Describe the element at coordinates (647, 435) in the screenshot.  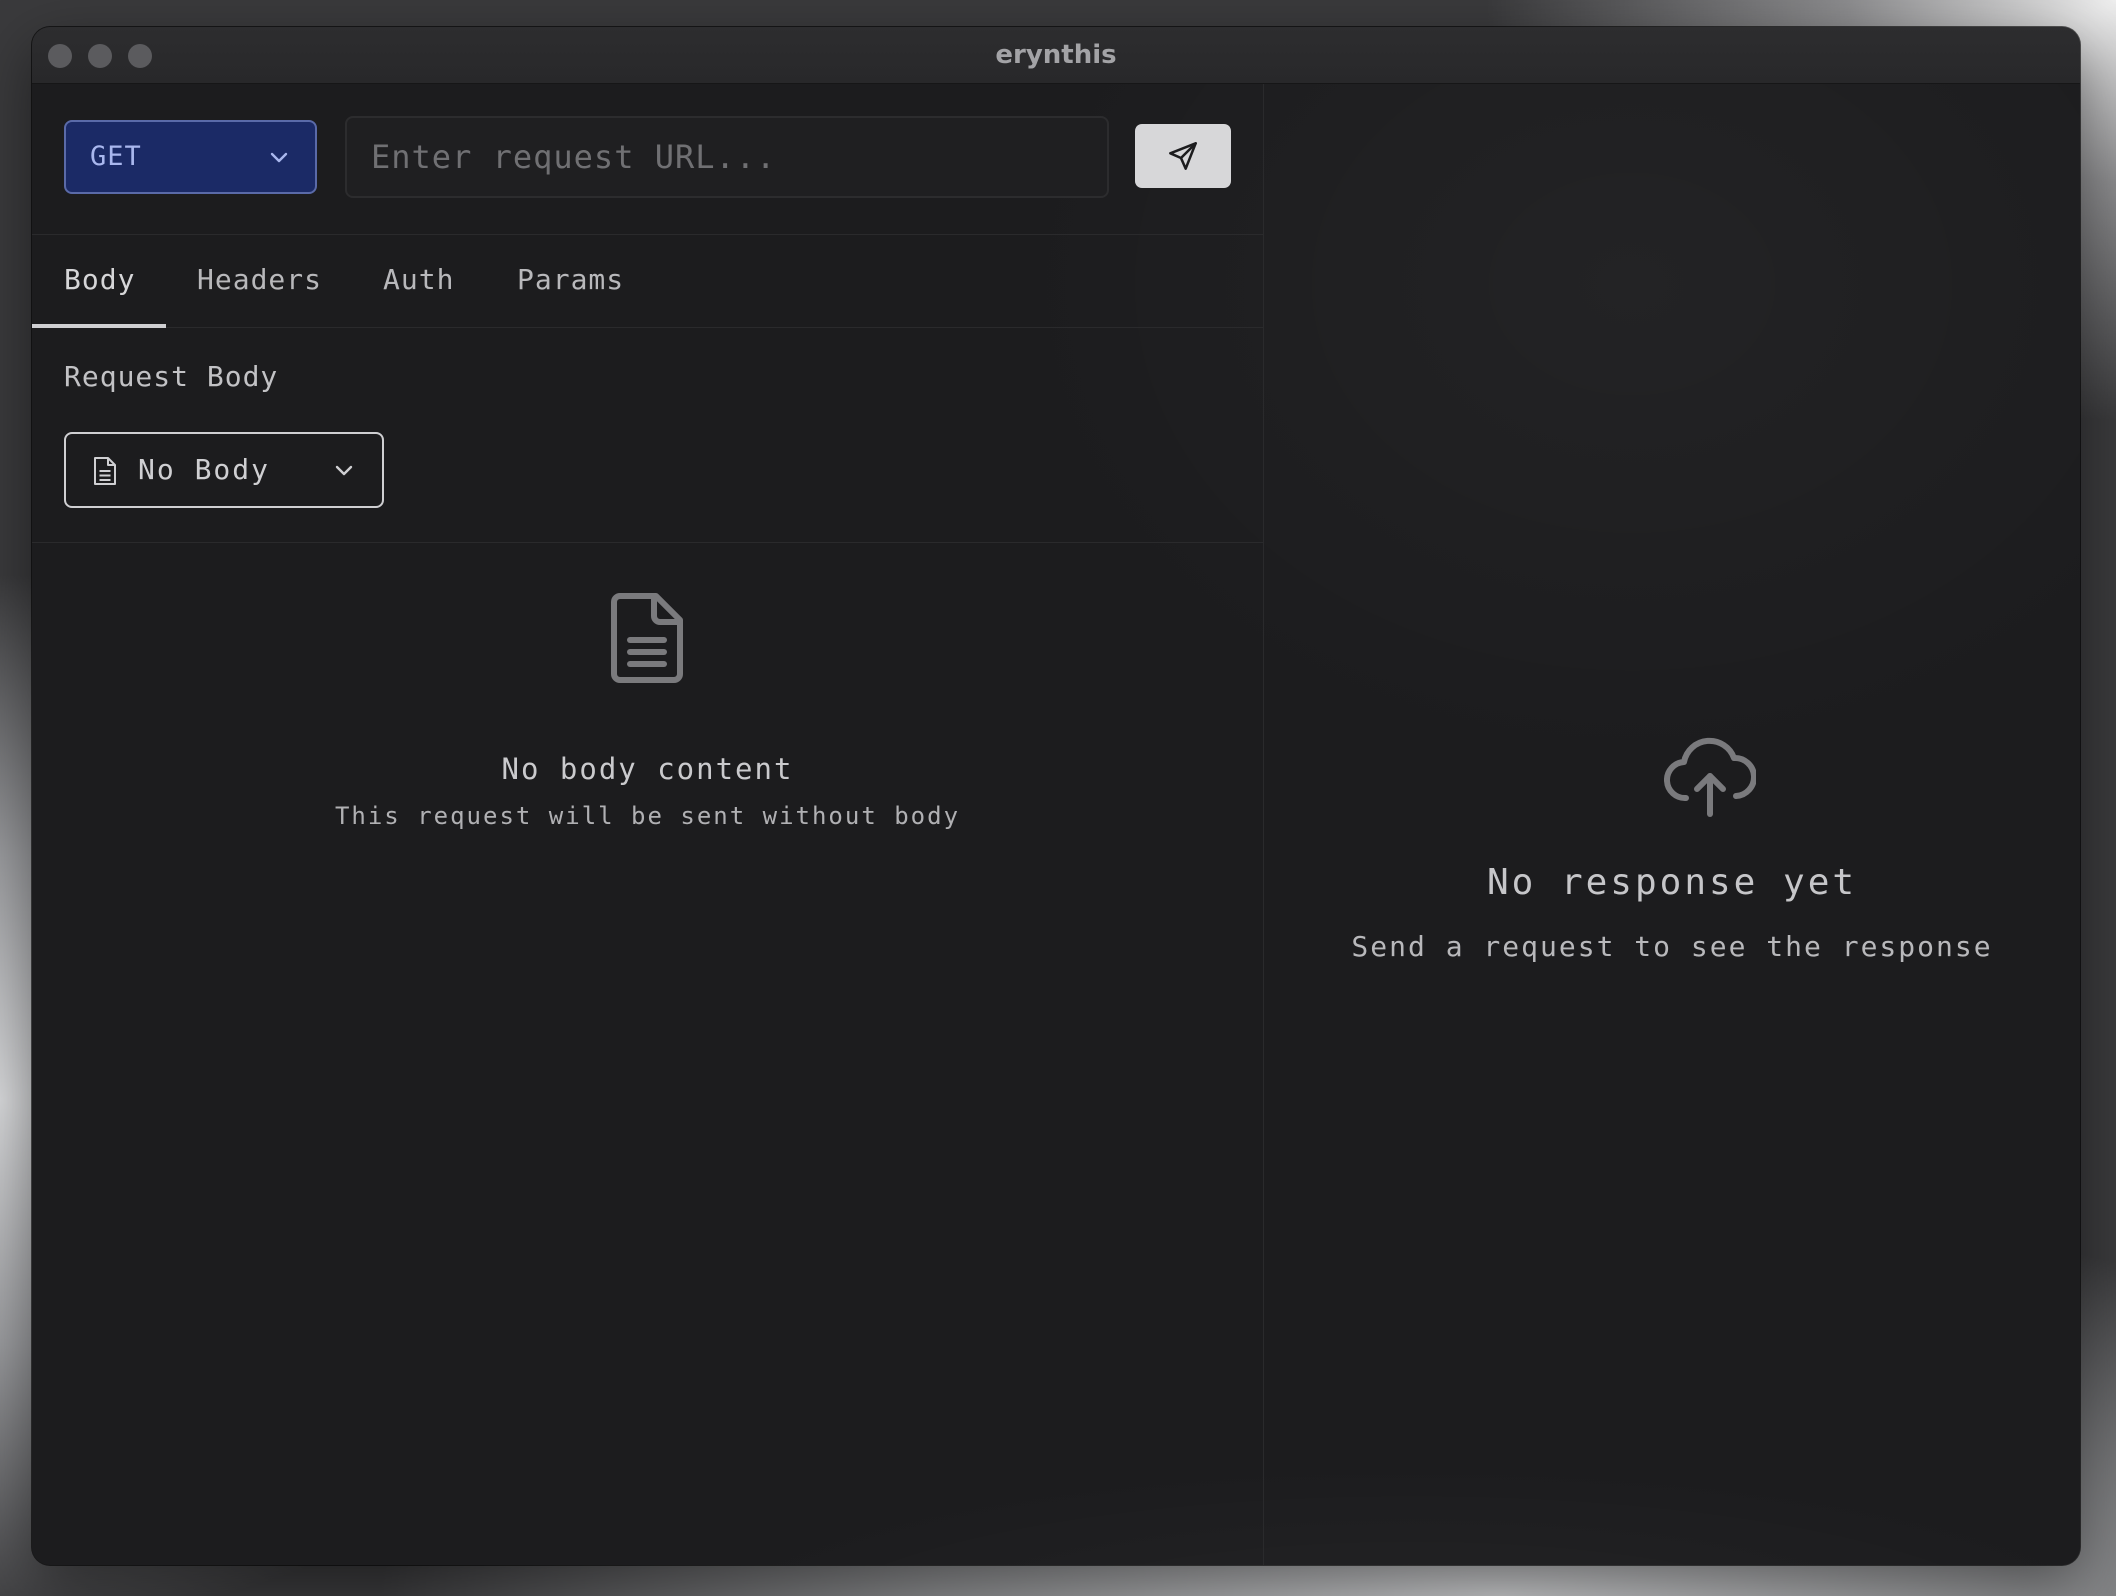
I see `request-body-section: Request Body No Body` at that location.